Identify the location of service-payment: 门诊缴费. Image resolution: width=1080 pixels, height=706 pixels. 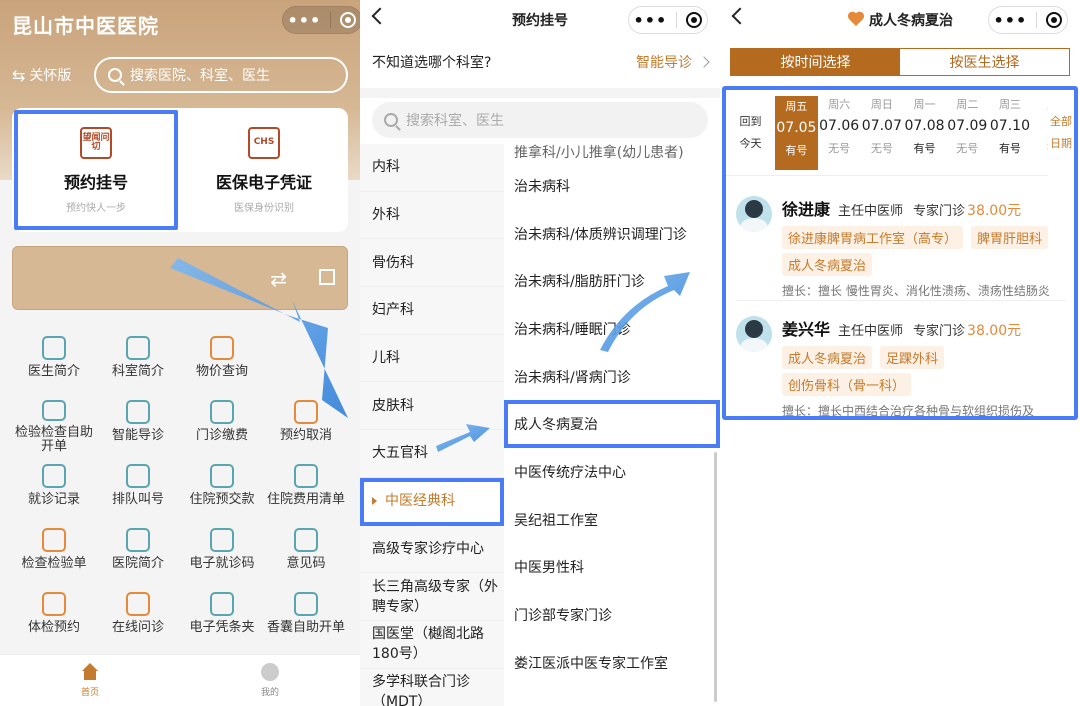
(222, 424).